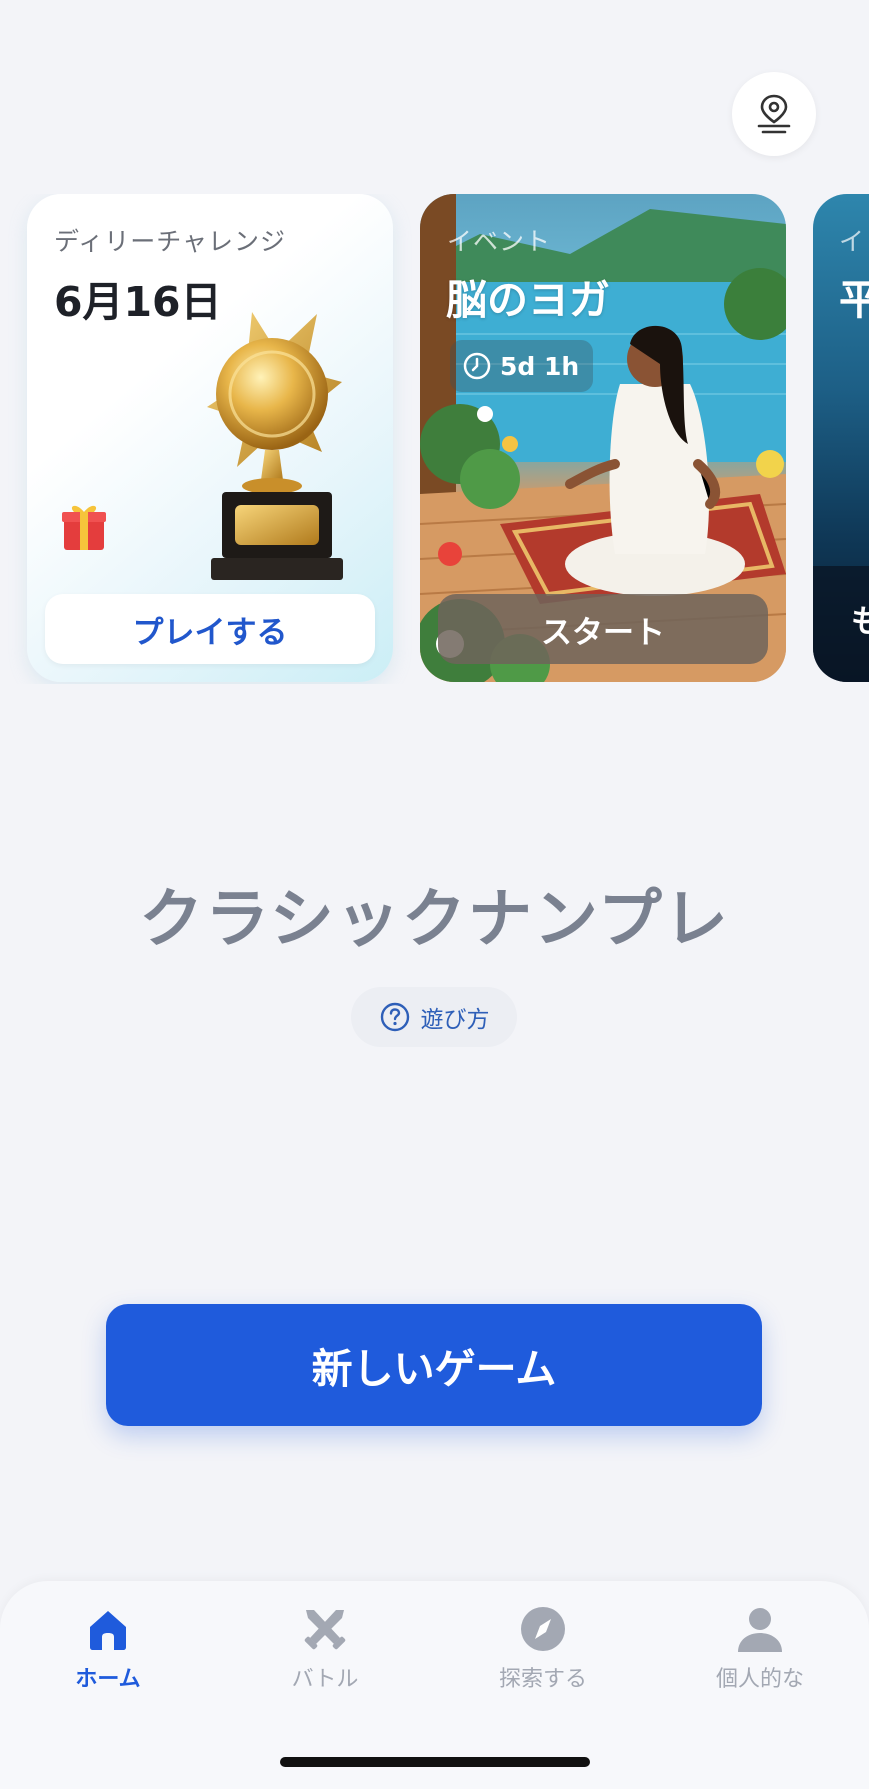  I want to click on tab-personal: 個人的な, so click(760, 1647).